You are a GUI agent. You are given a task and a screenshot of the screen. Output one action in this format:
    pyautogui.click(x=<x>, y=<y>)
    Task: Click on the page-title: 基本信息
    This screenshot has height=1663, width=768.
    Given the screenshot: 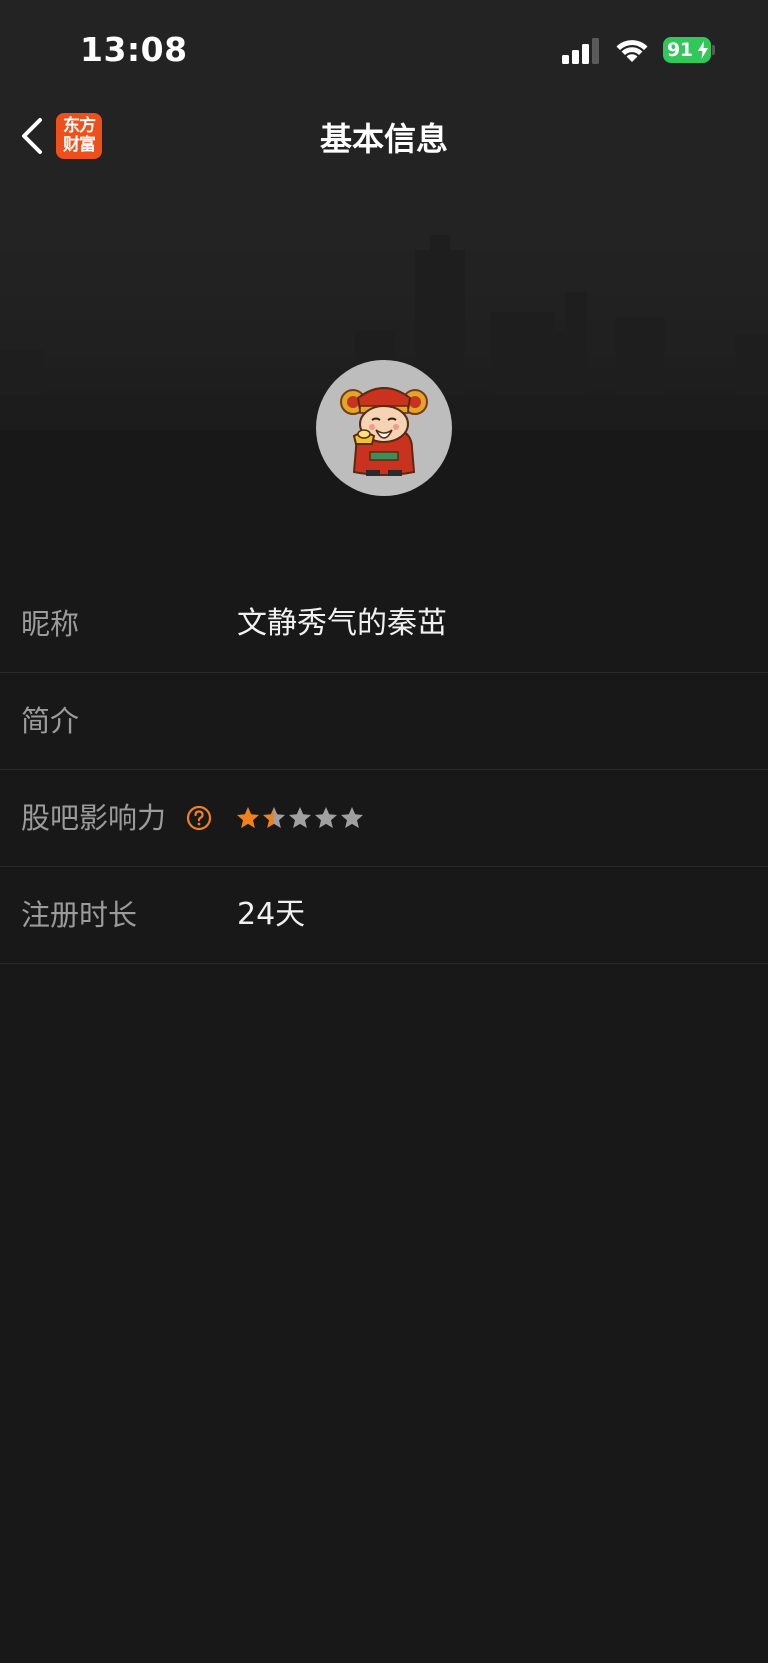 What is the action you would take?
    pyautogui.click(x=383, y=139)
    